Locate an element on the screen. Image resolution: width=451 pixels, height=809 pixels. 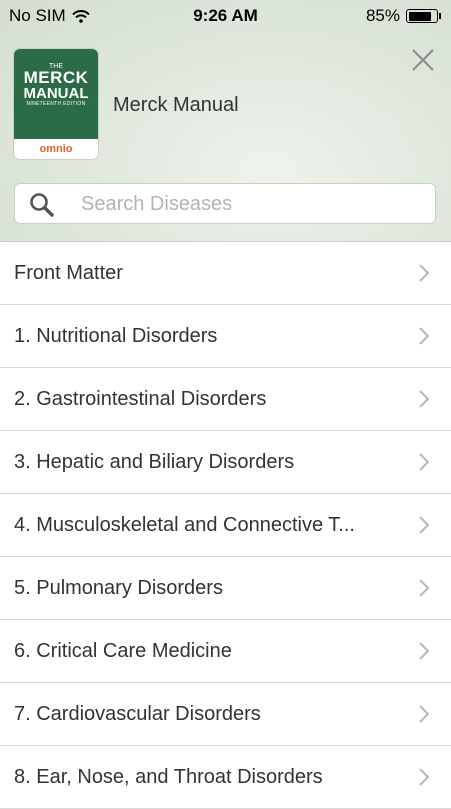
list-item-label: 5. Pulmonary Disorders is located at coordinates (118, 588).